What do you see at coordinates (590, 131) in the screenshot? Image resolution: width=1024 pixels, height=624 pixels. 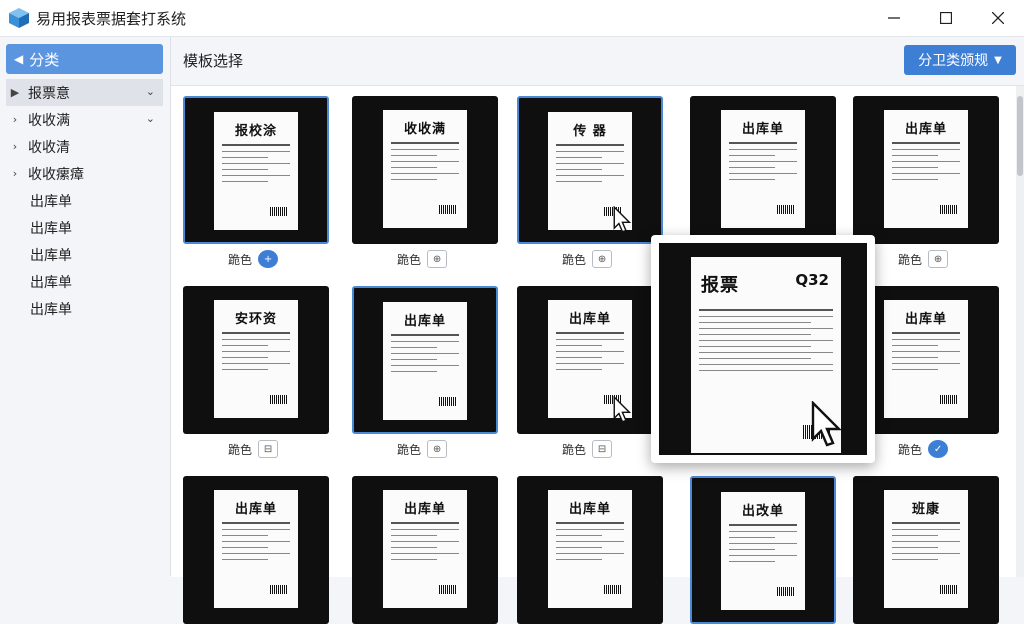 I see `receipt-title: 传 器` at bounding box center [590, 131].